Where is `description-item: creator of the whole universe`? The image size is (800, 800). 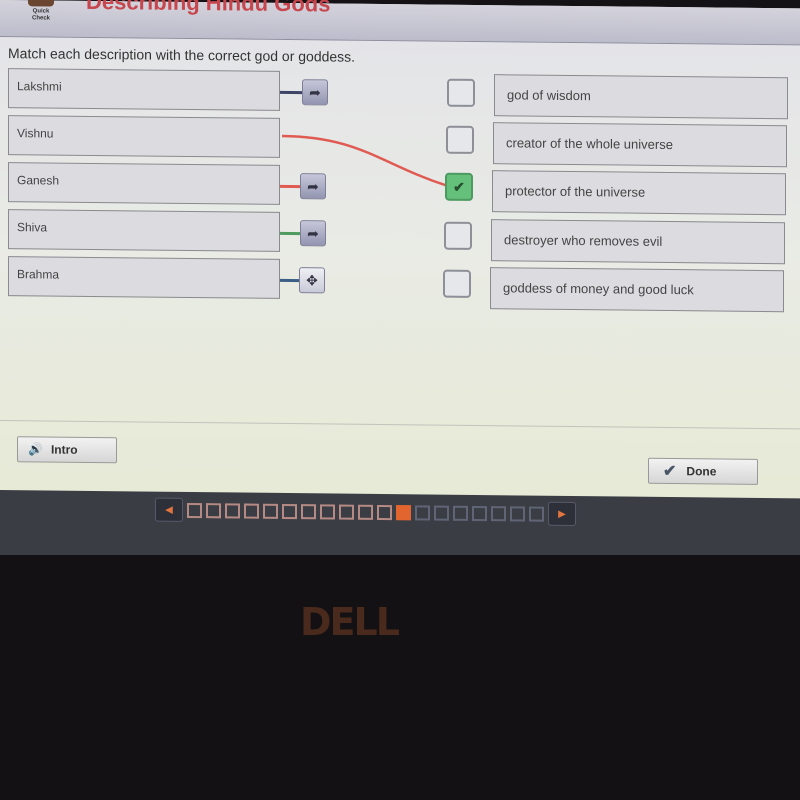 description-item: creator of the whole universe is located at coordinates (640, 145).